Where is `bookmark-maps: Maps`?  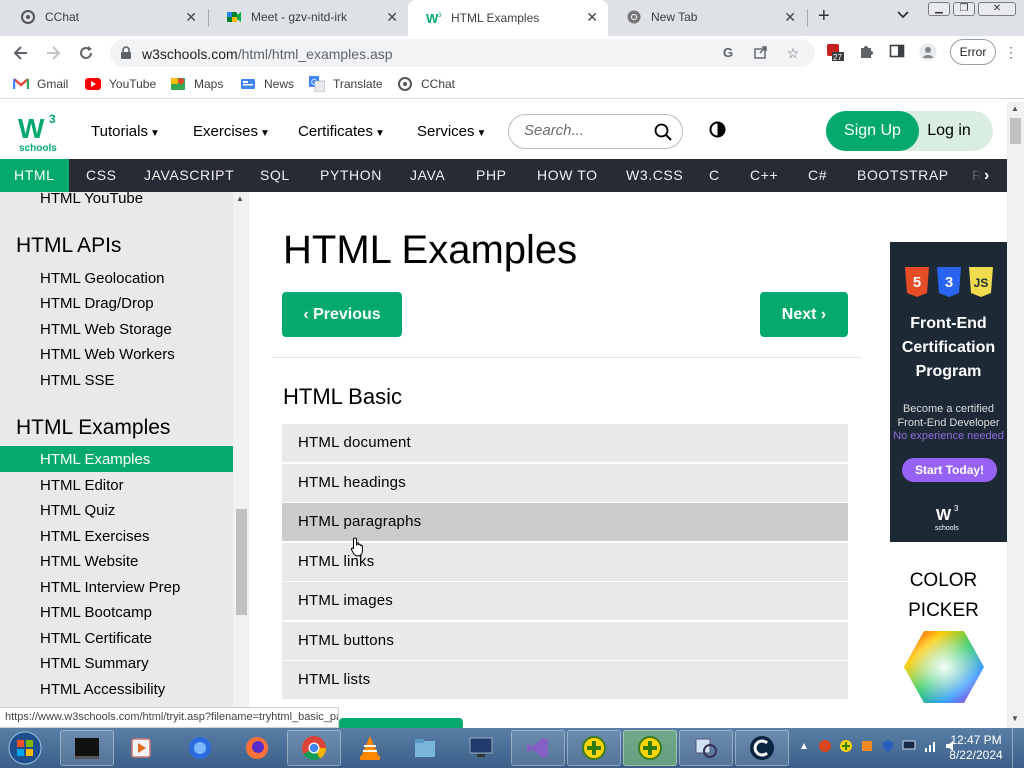
bookmark-maps: Maps is located at coordinates (196, 84).